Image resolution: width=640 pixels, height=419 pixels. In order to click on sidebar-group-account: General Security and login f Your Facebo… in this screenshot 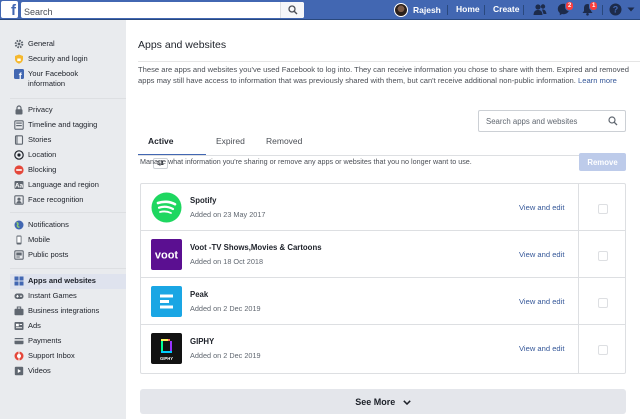, I will do `click(69, 65)`.